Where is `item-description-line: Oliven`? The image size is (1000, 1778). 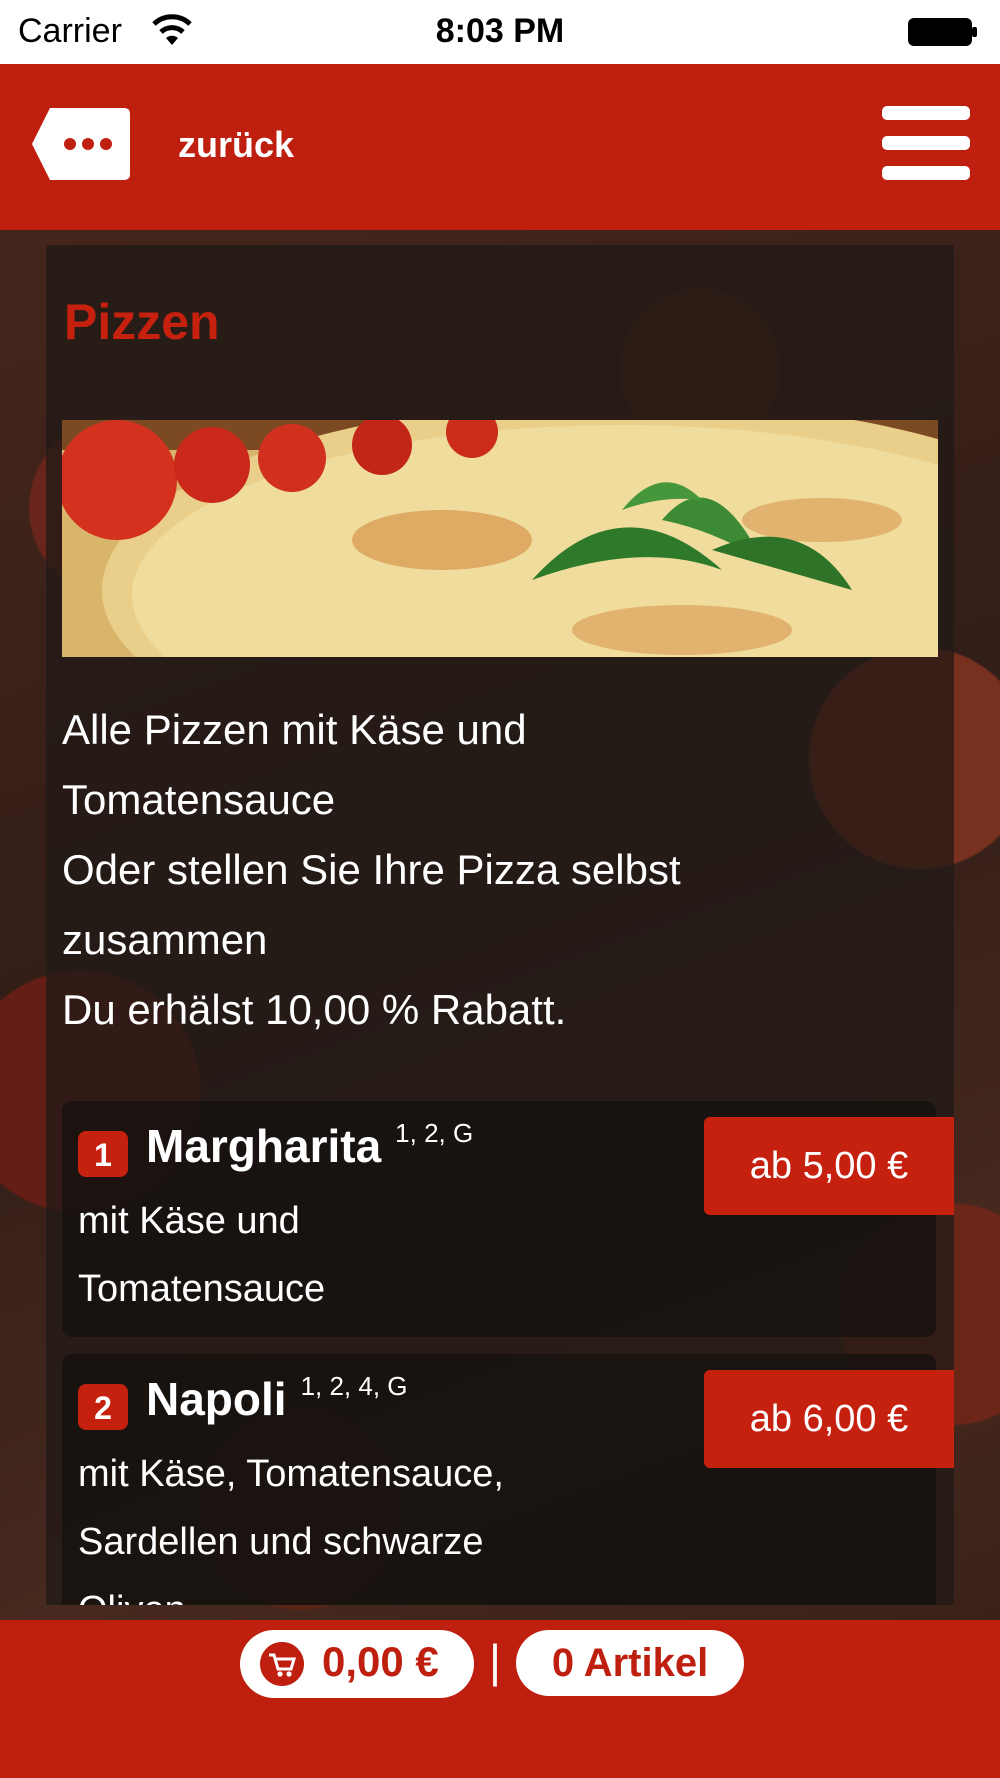
item-description-line: Oliven is located at coordinates (358, 1590).